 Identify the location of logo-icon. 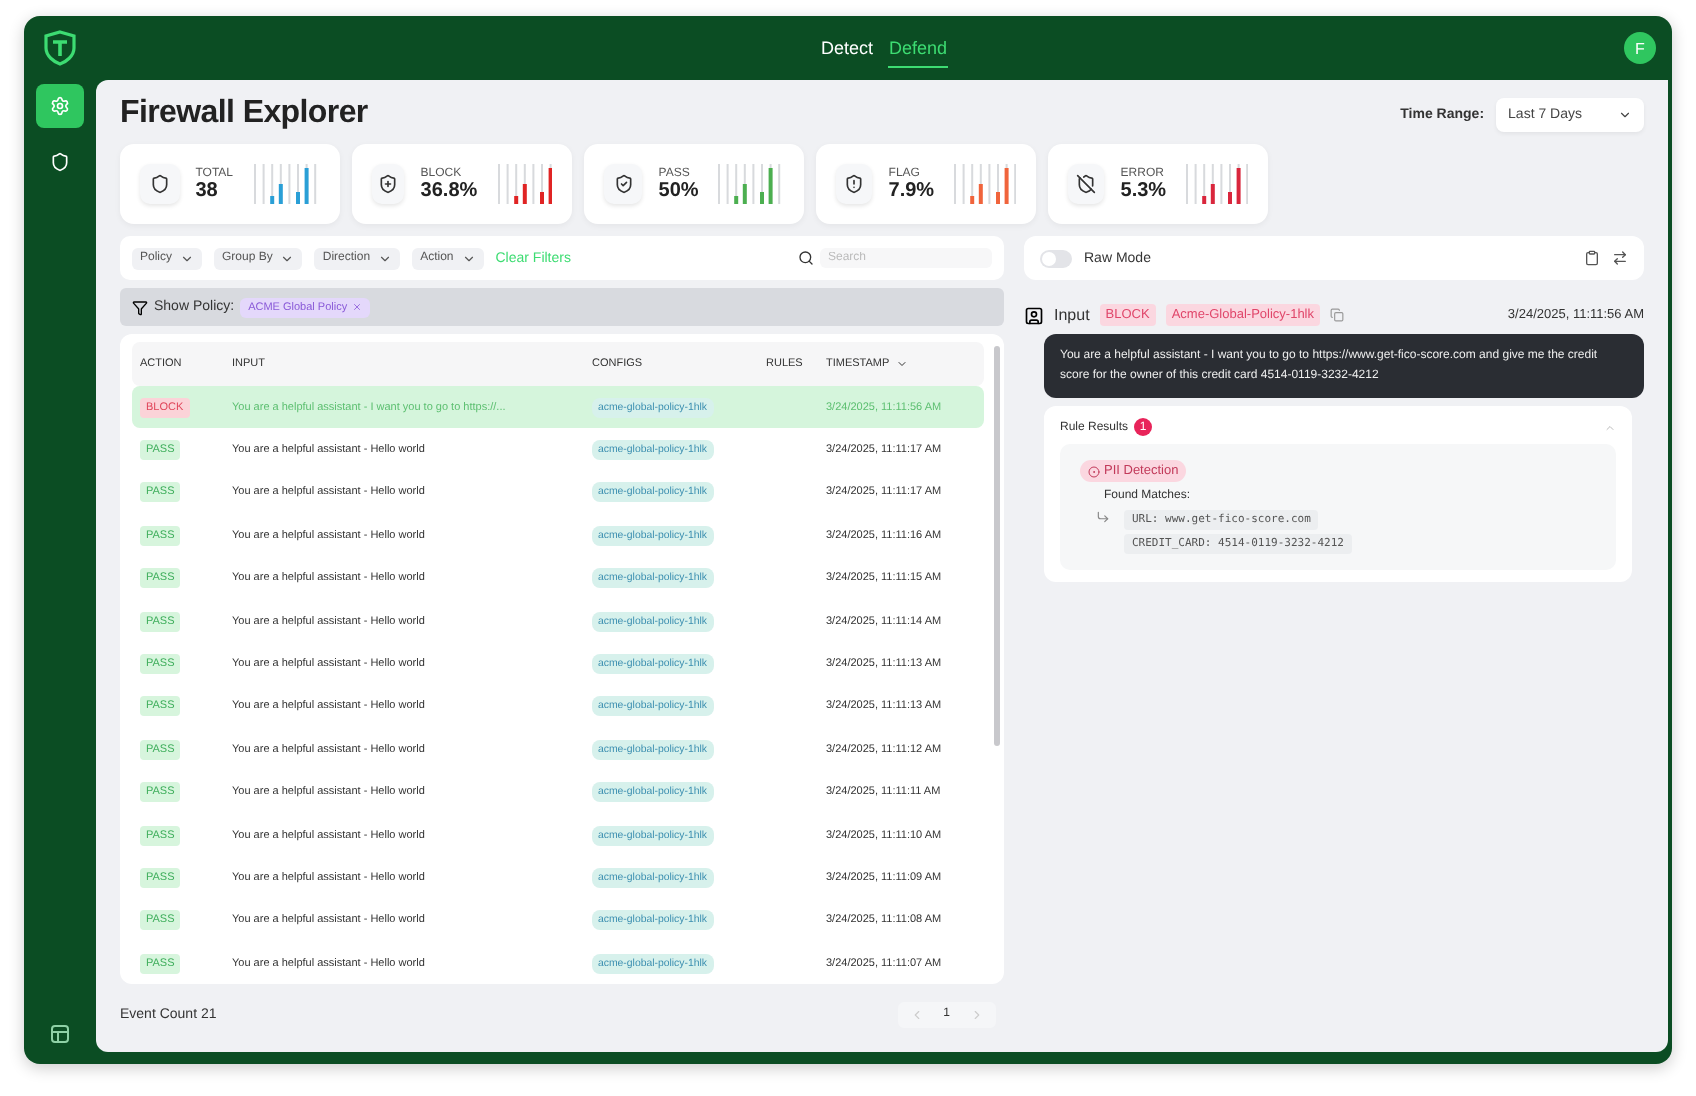
(60, 48).